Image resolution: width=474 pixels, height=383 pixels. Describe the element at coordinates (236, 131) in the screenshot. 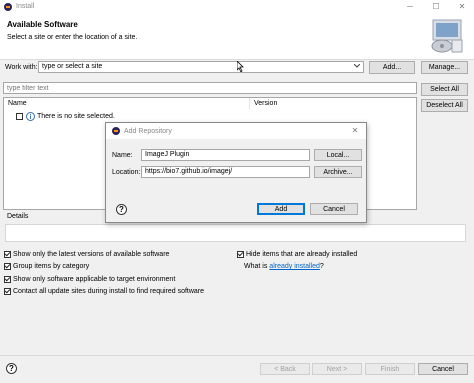

I see `dialog-titlebar: Add Repository ✕` at that location.